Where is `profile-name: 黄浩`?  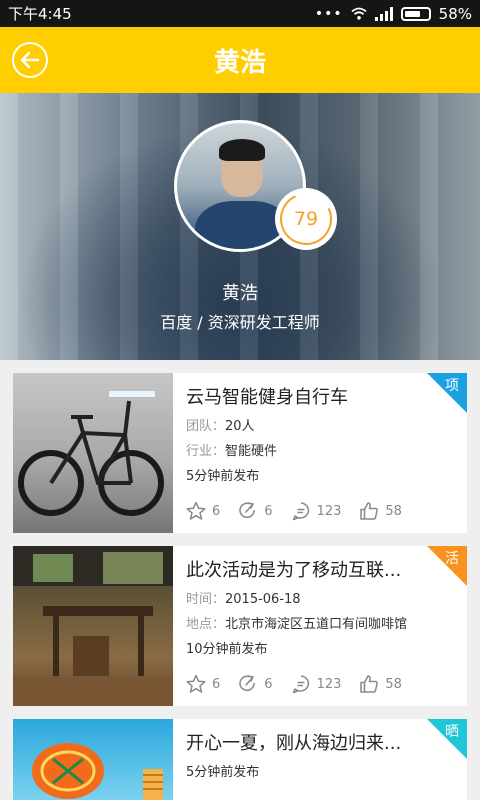 profile-name: 黄浩 is located at coordinates (240, 293).